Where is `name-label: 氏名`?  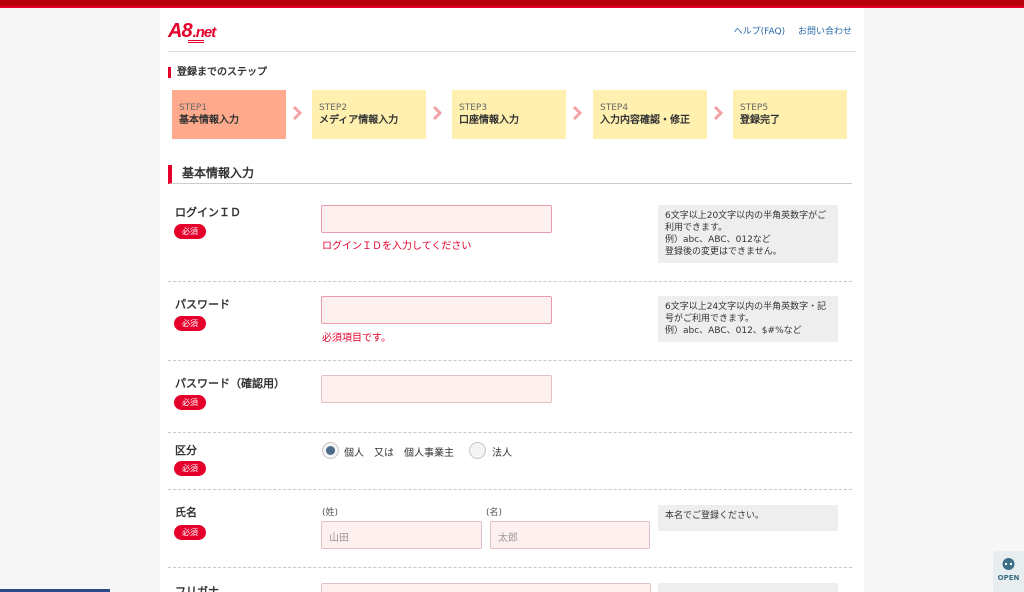 name-label: 氏名 is located at coordinates (186, 512).